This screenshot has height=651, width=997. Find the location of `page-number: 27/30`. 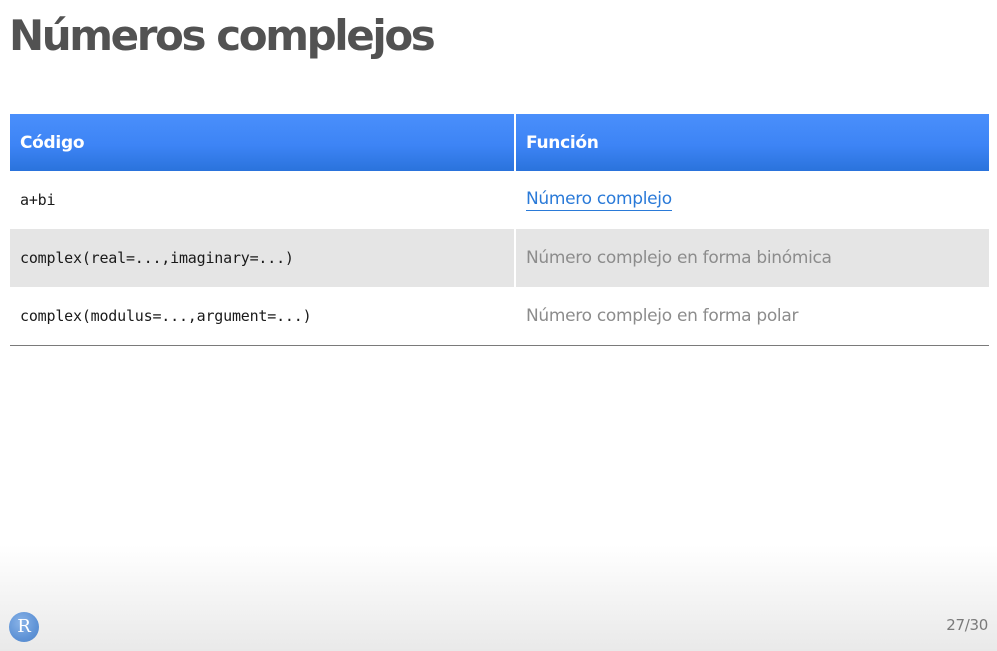

page-number: 27/30 is located at coordinates (967, 625).